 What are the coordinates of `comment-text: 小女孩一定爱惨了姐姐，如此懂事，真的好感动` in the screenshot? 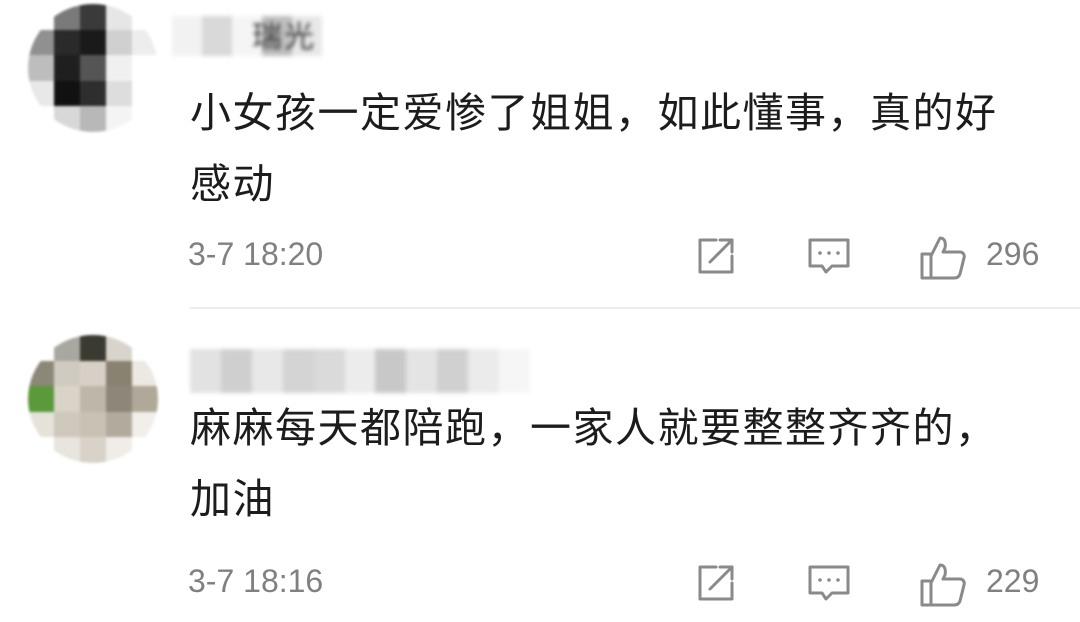 It's located at (594, 148).